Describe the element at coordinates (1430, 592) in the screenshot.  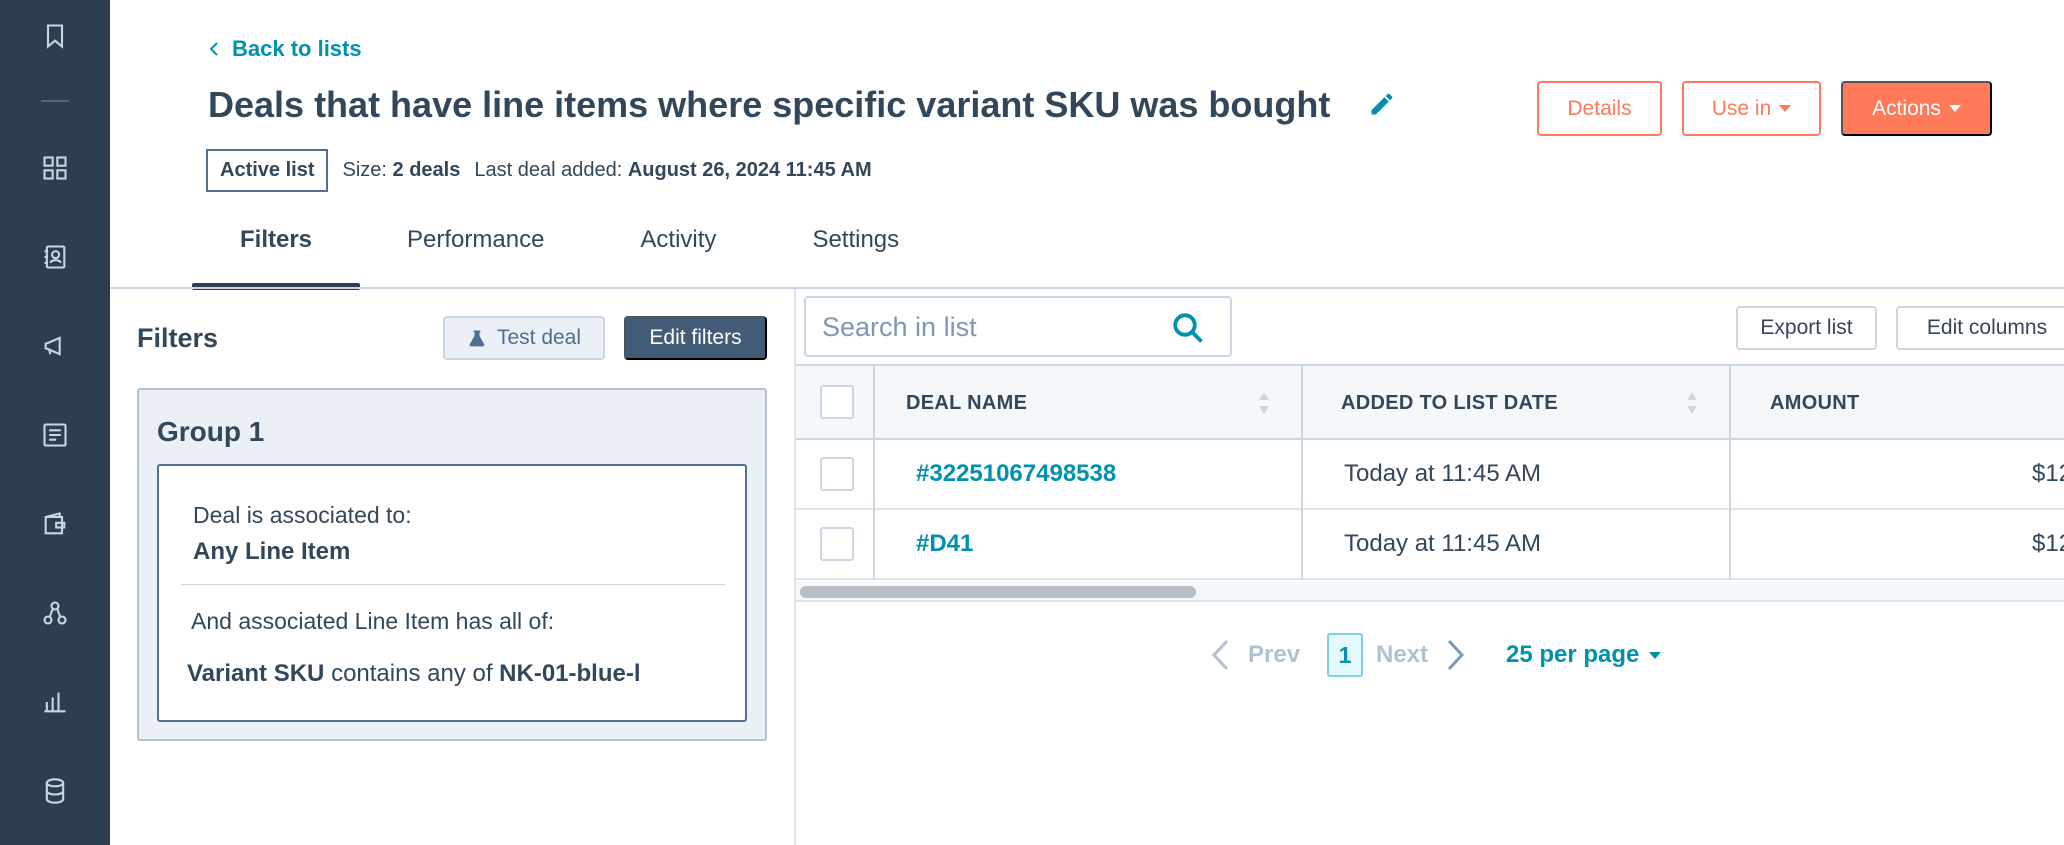
I see `horizontal-scrollbar` at that location.